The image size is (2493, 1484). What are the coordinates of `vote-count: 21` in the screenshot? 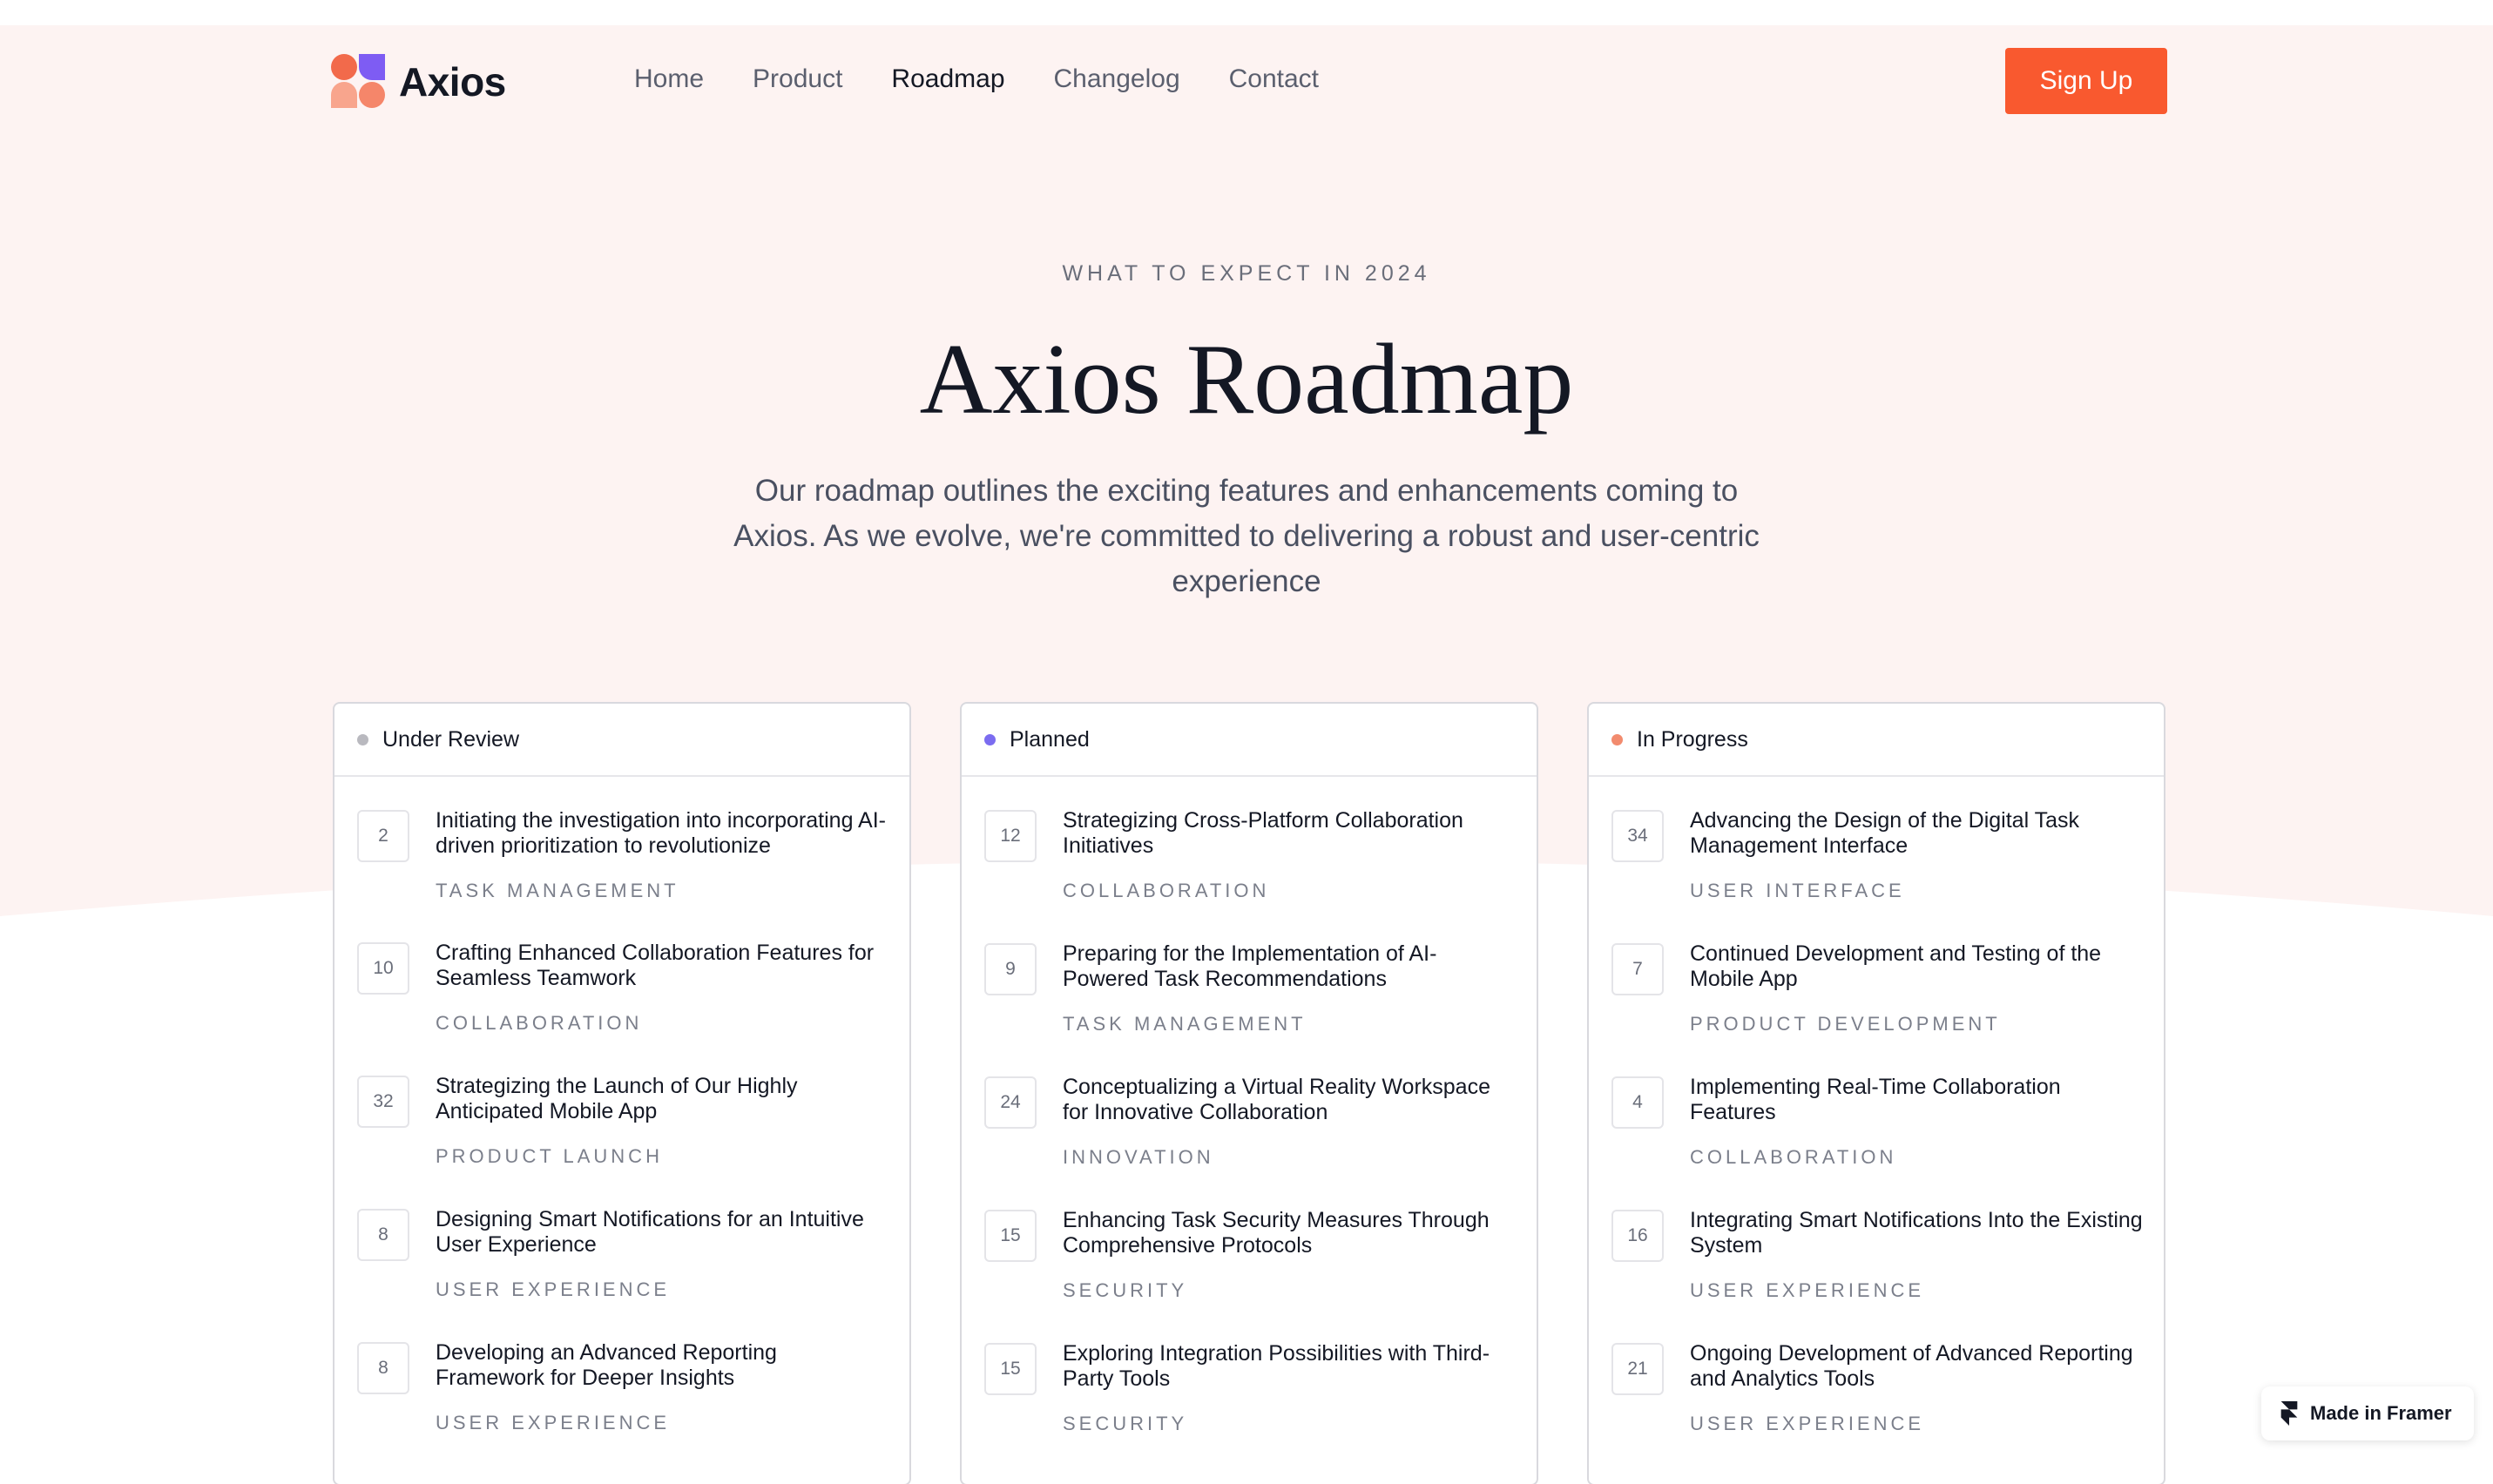 It's located at (1638, 1369).